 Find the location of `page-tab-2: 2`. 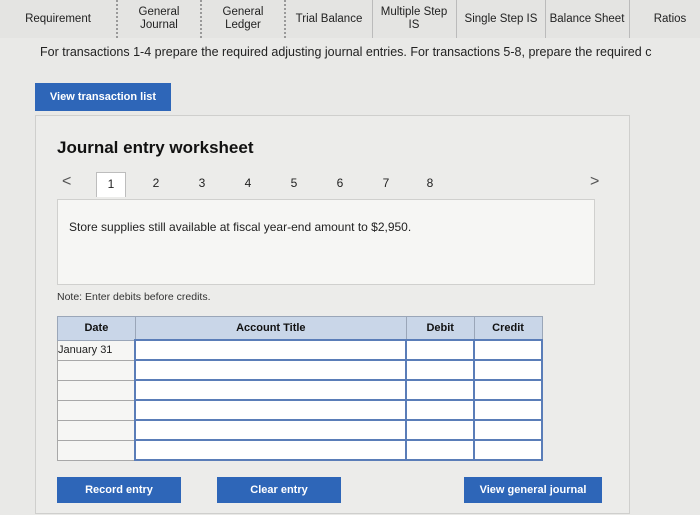

page-tab-2: 2 is located at coordinates (156, 183).